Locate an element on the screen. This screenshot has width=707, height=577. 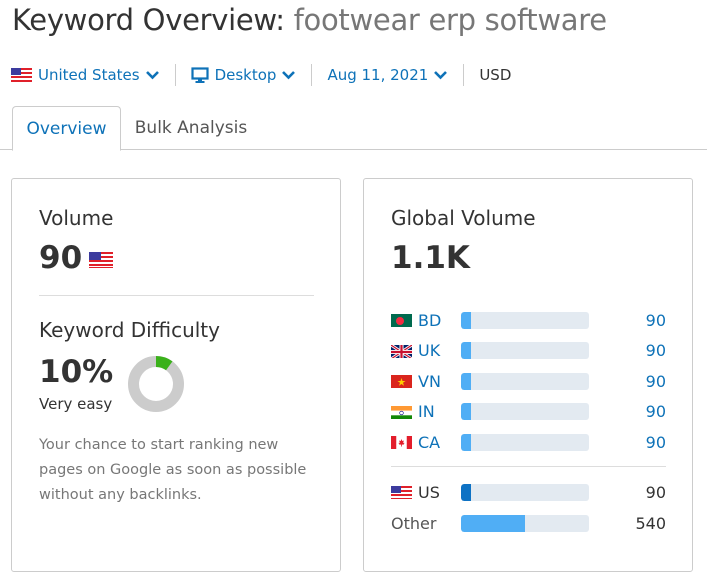
country-row-in: IN 90 is located at coordinates (528, 412).